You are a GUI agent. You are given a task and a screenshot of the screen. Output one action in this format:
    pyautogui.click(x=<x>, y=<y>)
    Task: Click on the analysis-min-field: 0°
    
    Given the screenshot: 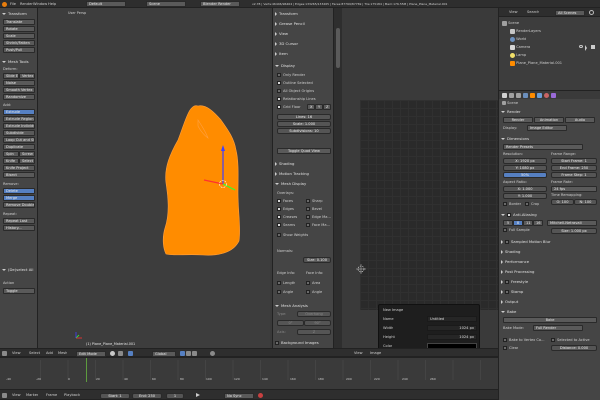 What is the action you would take?
    pyautogui.click(x=290, y=323)
    